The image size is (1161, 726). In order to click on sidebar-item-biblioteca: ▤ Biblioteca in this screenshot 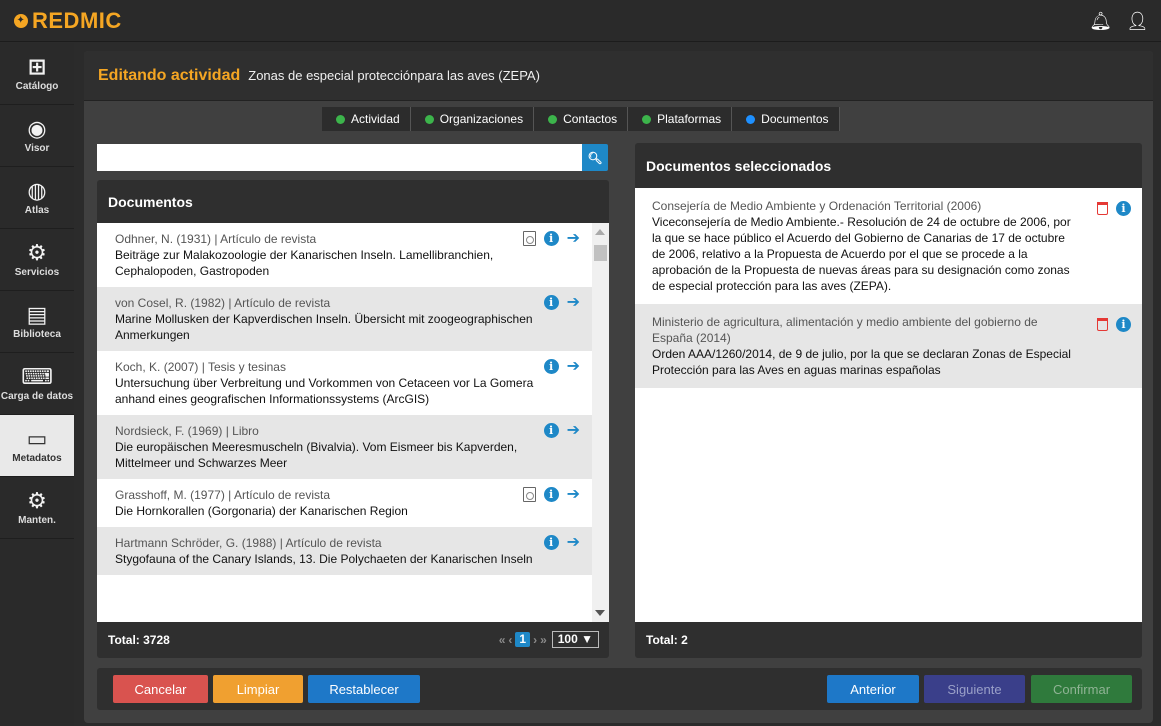, I will do `click(37, 322)`.